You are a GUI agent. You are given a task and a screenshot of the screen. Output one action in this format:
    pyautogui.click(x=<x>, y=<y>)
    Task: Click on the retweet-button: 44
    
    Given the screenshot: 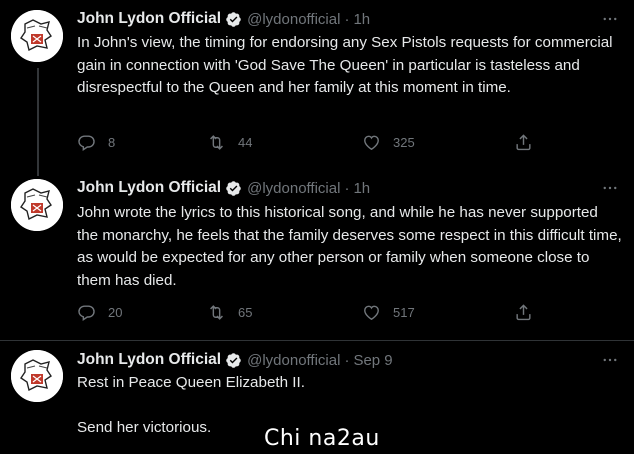 What is the action you would take?
    pyautogui.click(x=229, y=142)
    